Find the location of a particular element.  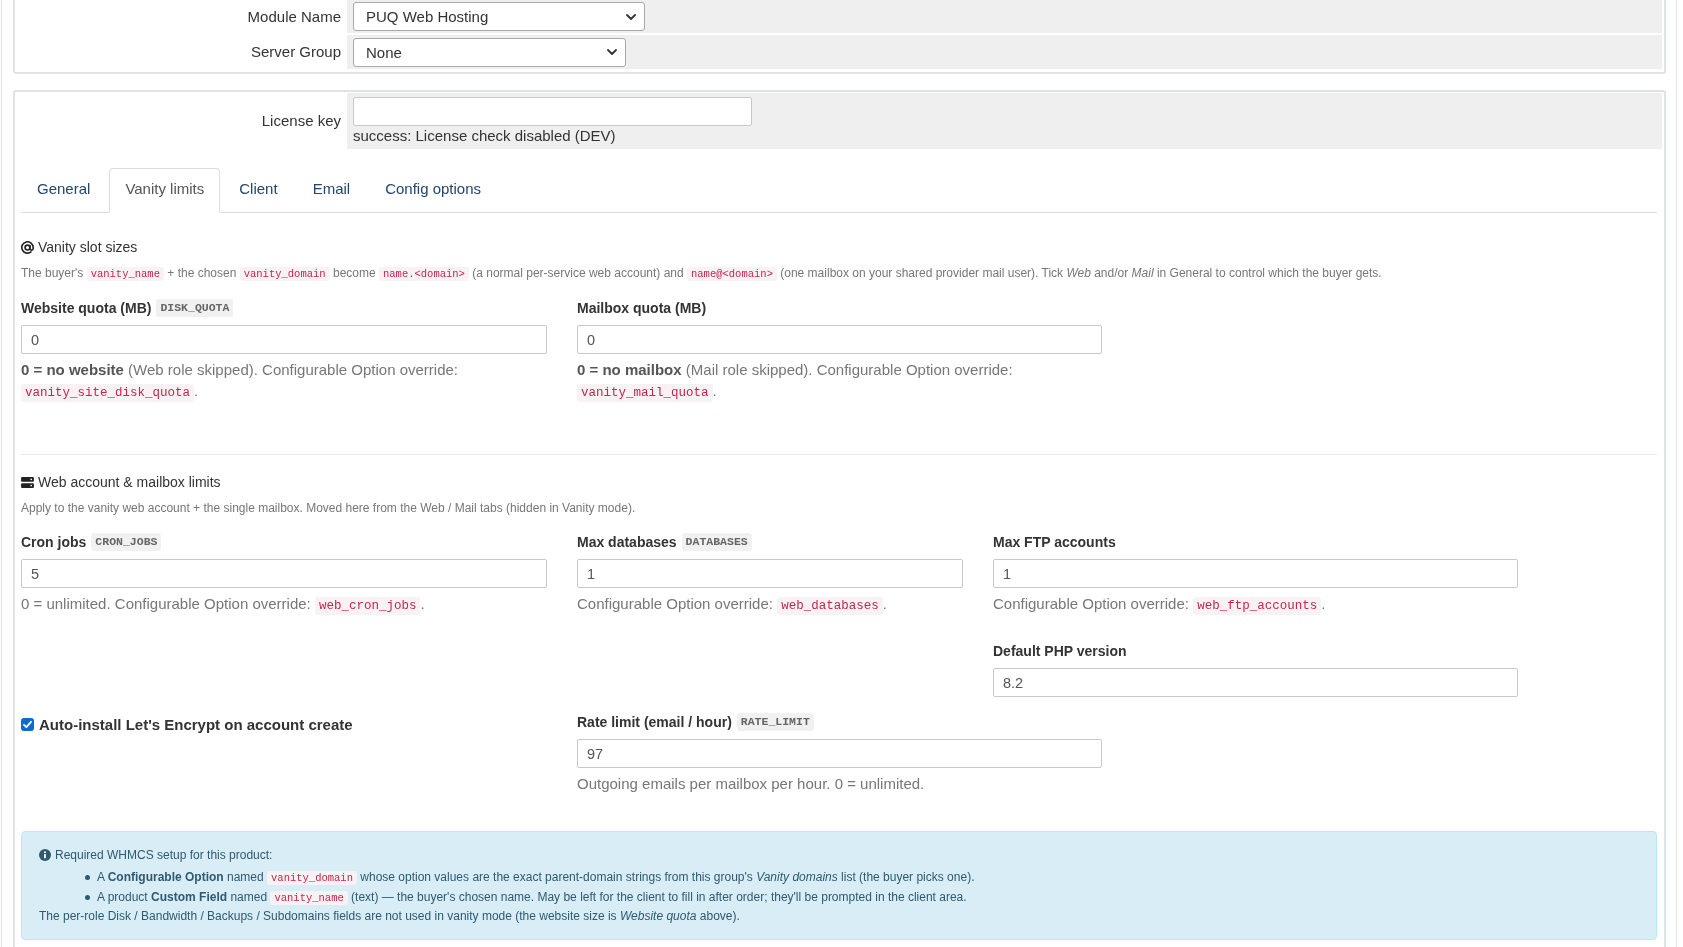

text-field is located at coordinates (552, 111).